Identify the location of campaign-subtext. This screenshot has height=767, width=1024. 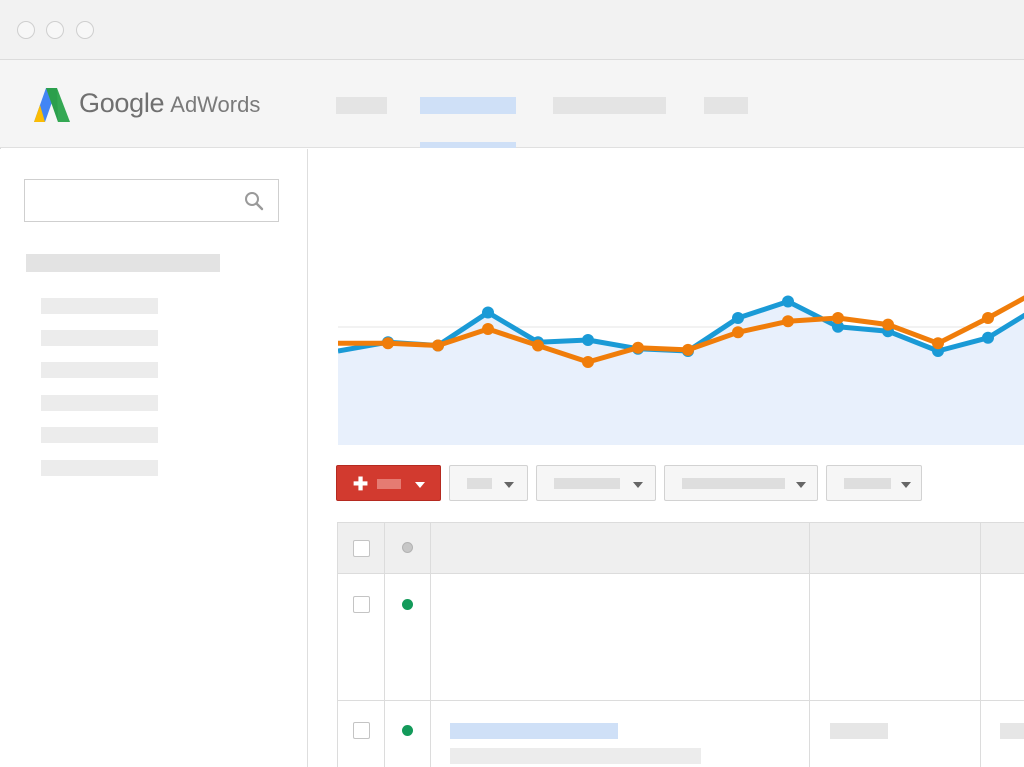
(575, 756).